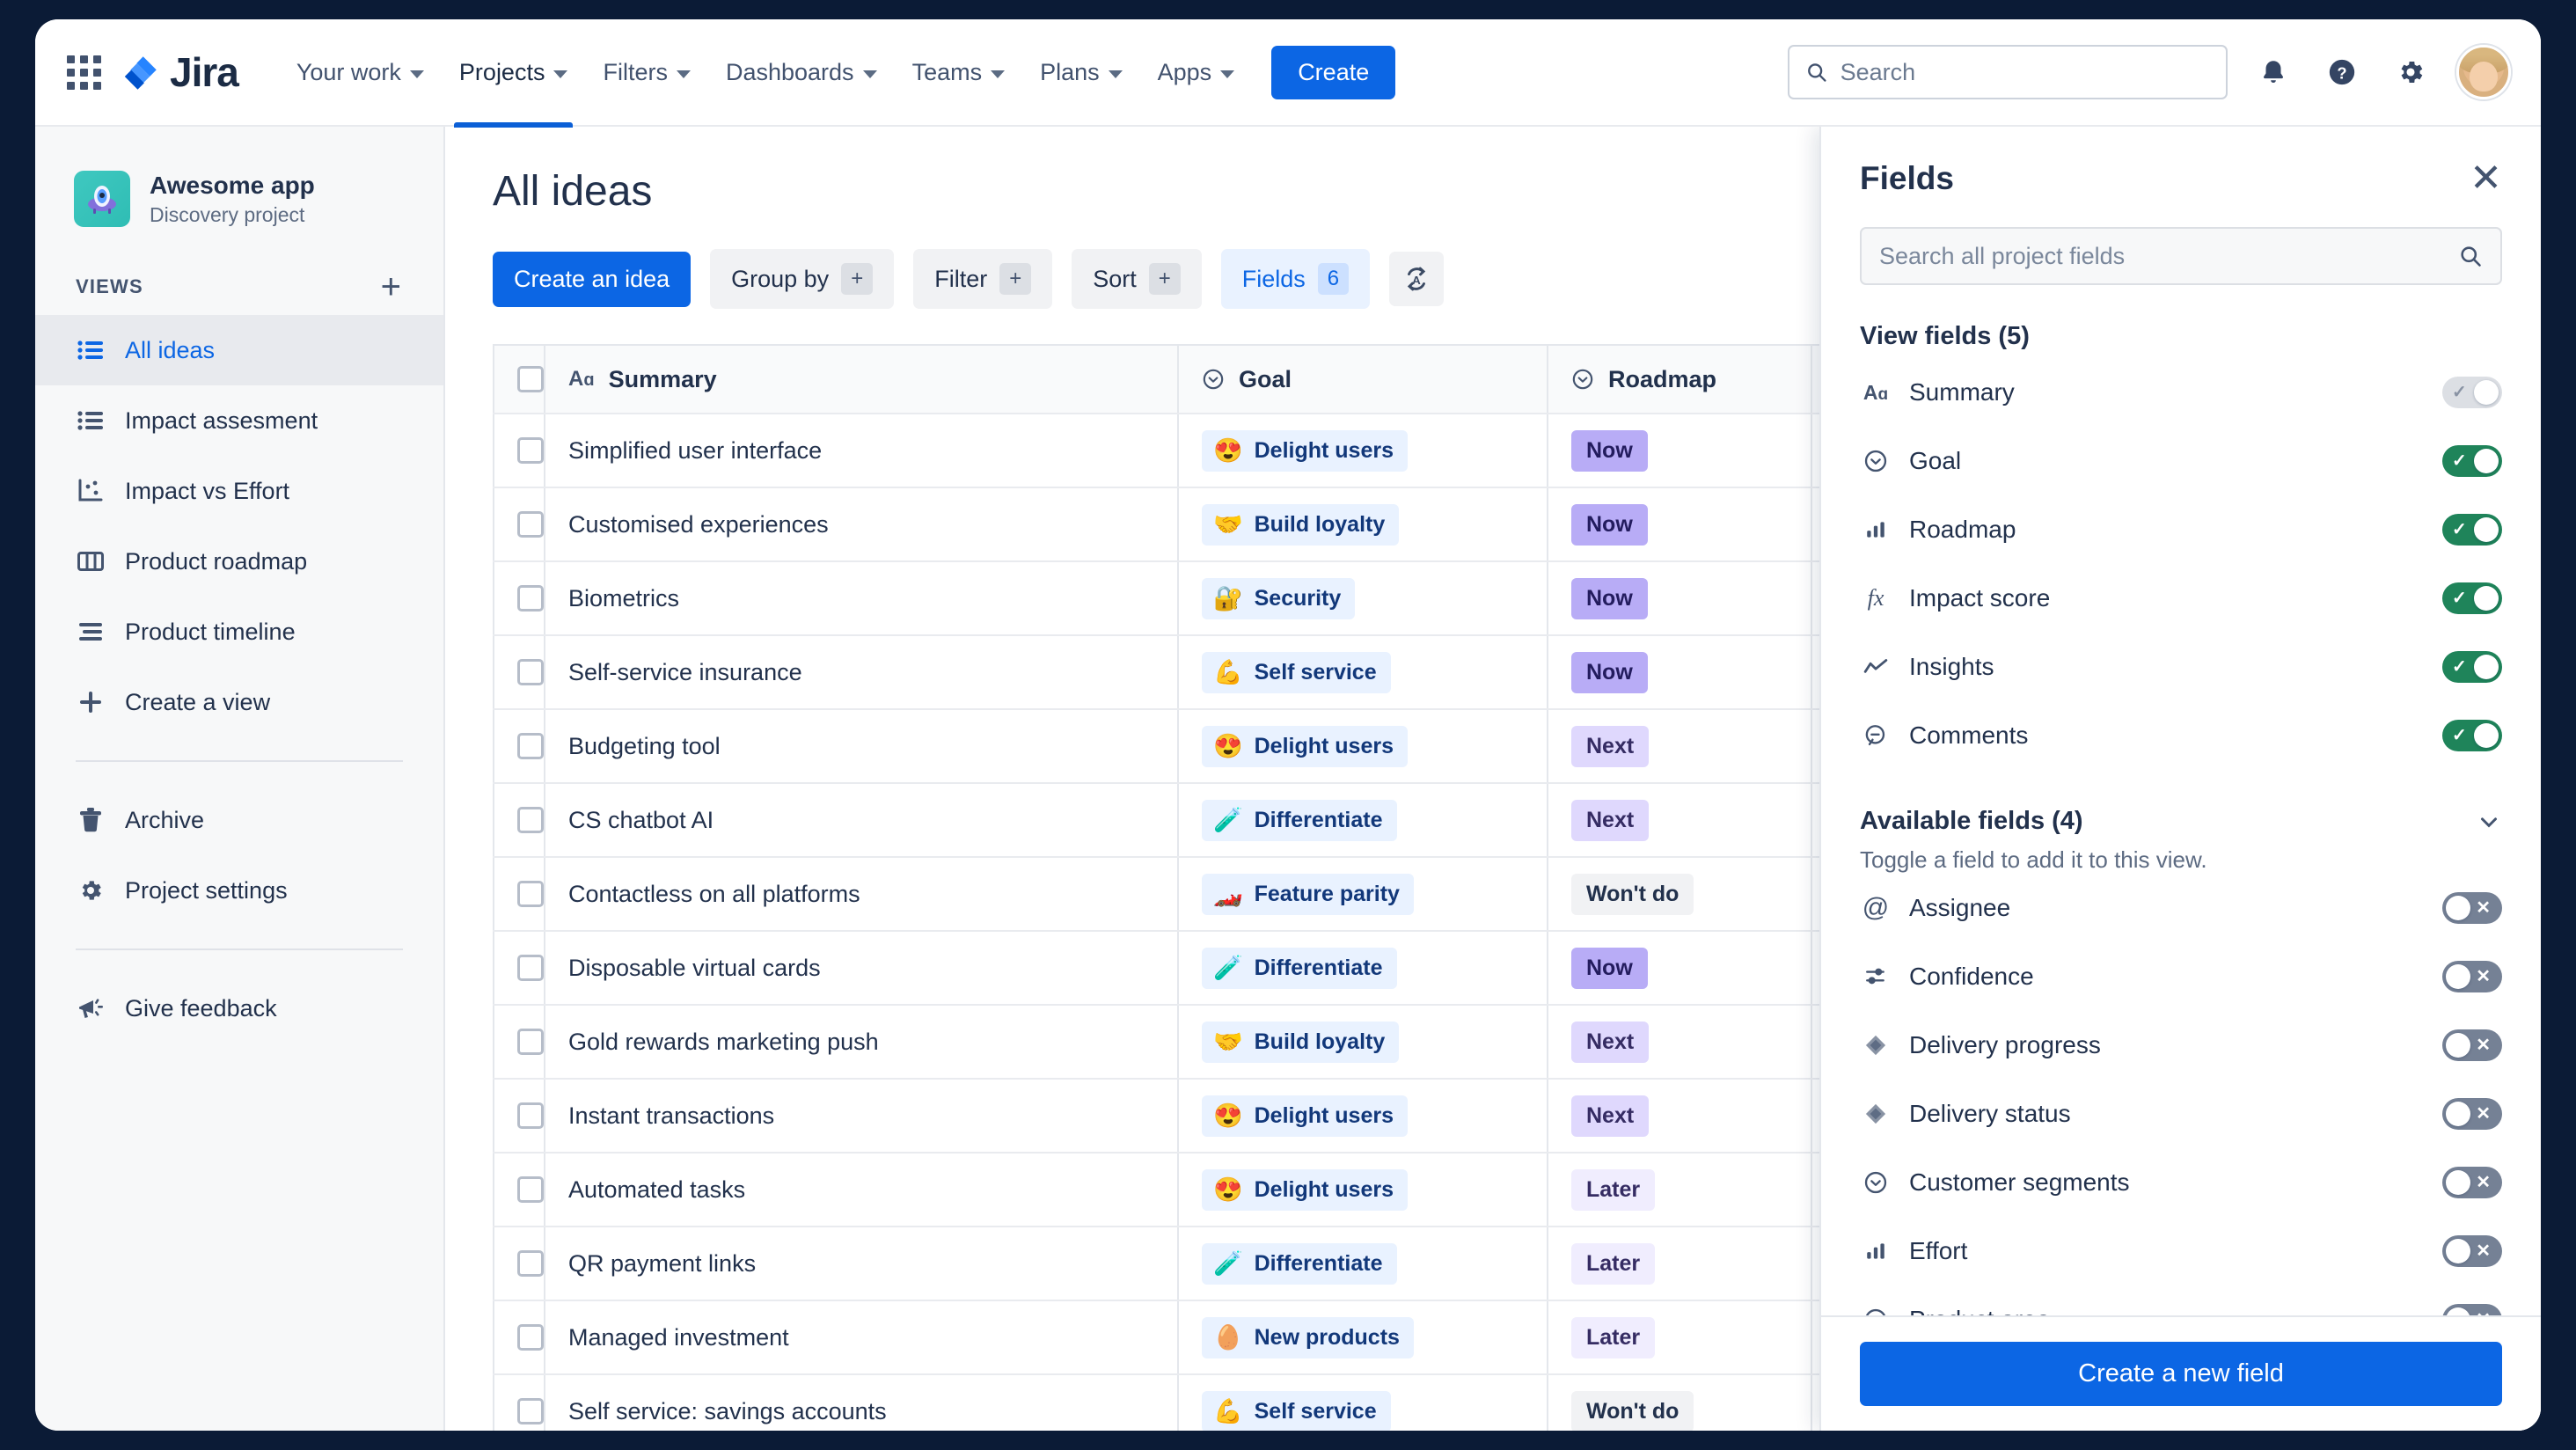 The width and height of the screenshot is (2576, 1450). I want to click on available-field-confidence: Confidence ✕, so click(2181, 976).